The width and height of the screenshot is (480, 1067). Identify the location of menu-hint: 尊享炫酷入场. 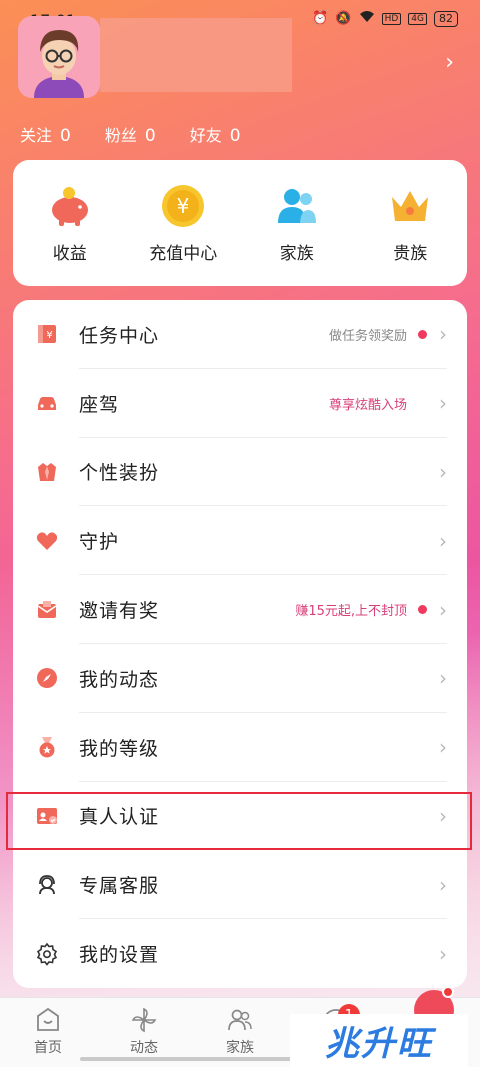
(367, 405).